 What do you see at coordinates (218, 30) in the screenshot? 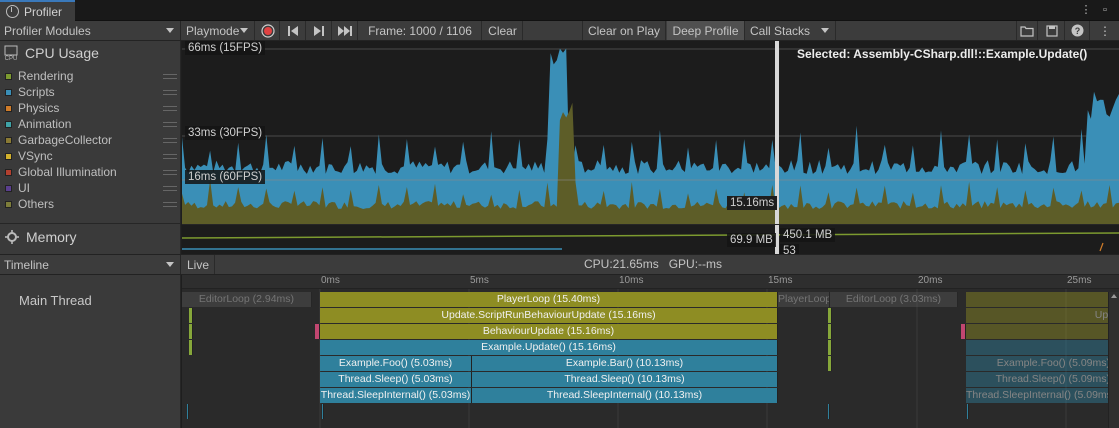
I see `playmode-dropdown: Playmode` at bounding box center [218, 30].